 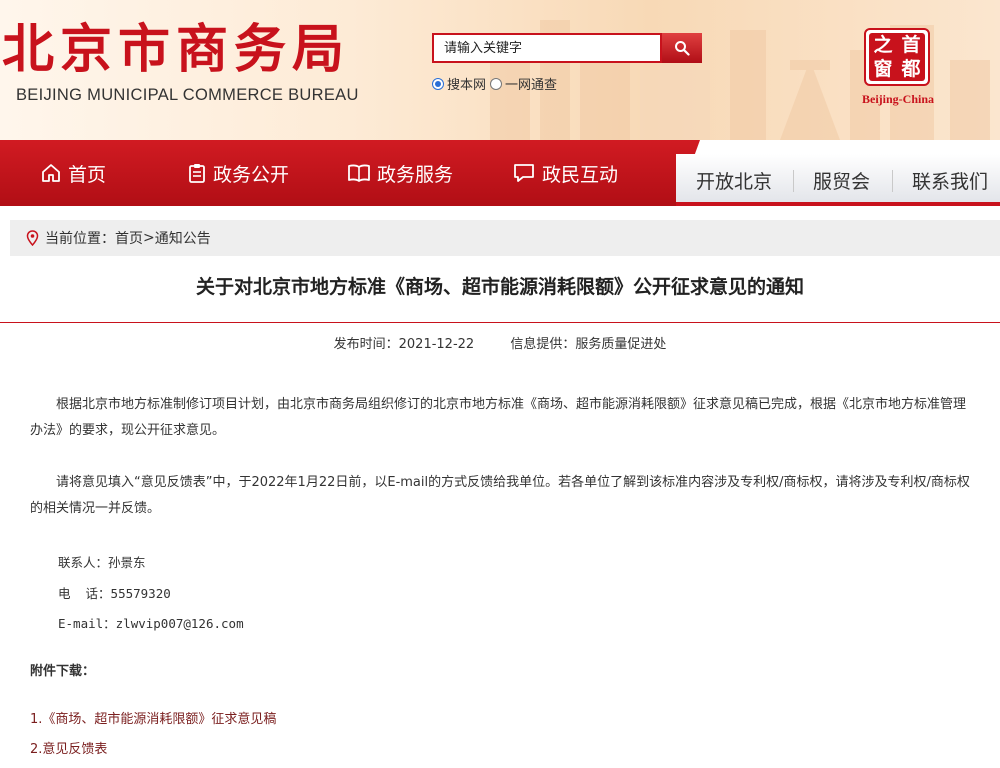 What do you see at coordinates (438, 83) in the screenshot?
I see `radio-selected-icon` at bounding box center [438, 83].